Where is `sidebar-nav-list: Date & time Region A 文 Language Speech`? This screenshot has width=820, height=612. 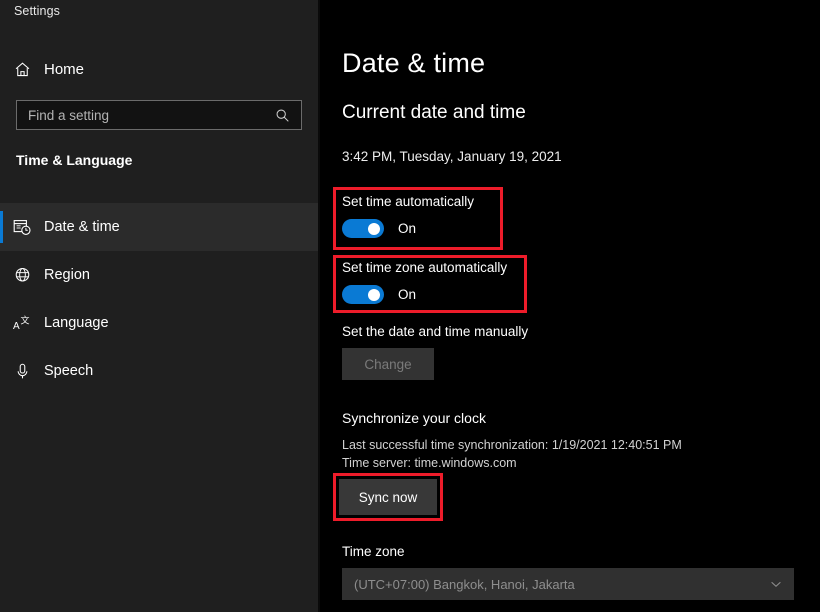
sidebar-nav-list: Date & time Region A 文 Language Speech is located at coordinates (159, 299).